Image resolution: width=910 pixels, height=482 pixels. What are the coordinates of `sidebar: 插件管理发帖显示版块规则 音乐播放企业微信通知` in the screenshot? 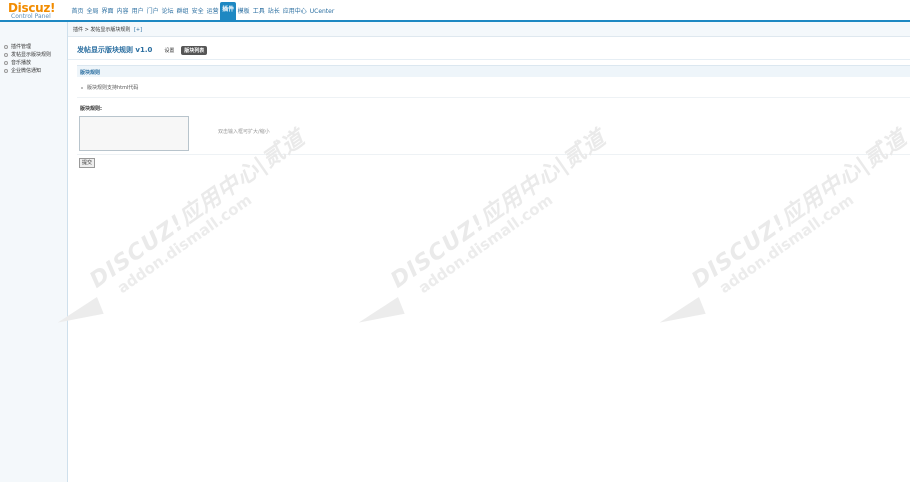 It's located at (34, 252).